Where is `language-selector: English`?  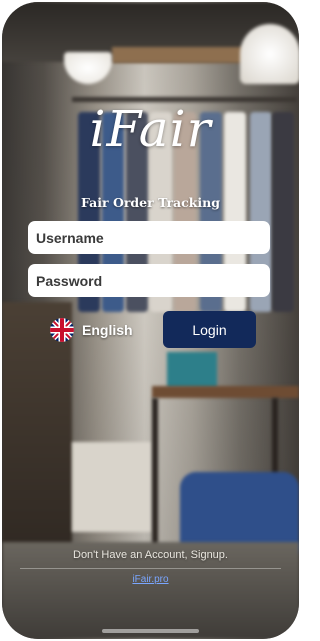
language-selector: English is located at coordinates (95, 330).